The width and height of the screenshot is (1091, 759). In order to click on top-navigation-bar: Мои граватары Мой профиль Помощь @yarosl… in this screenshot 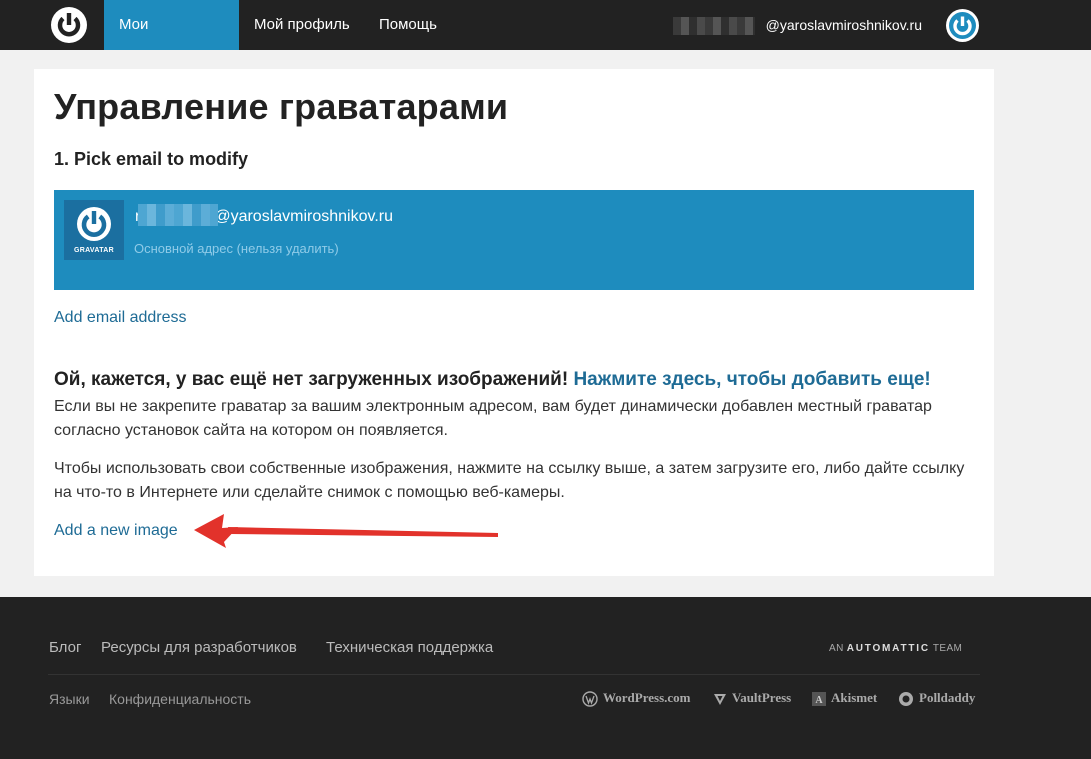, I will do `click(545, 41)`.